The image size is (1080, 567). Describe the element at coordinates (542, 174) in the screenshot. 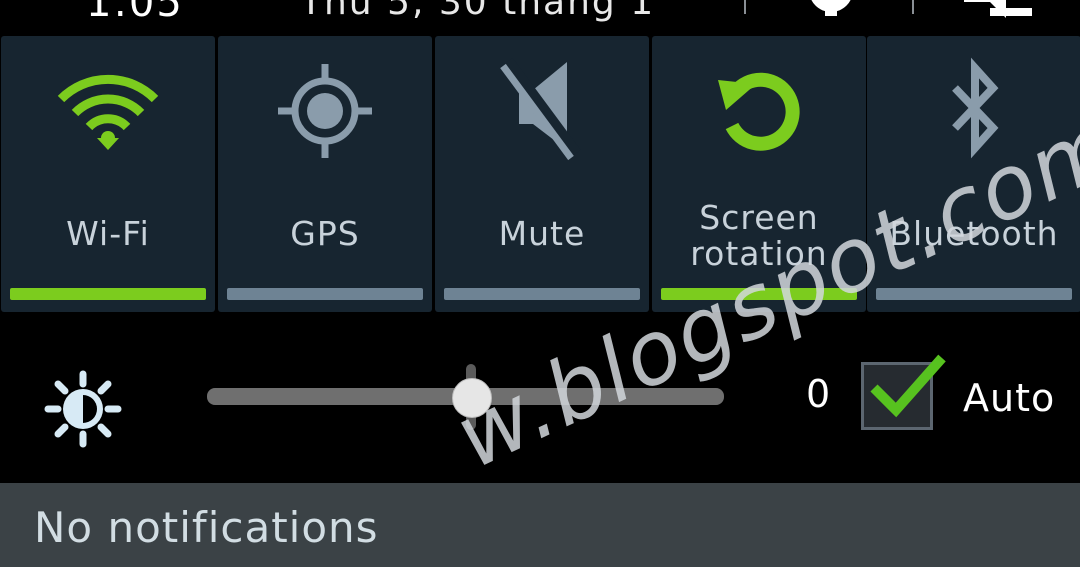

I see `toggle-mute: Mute` at that location.